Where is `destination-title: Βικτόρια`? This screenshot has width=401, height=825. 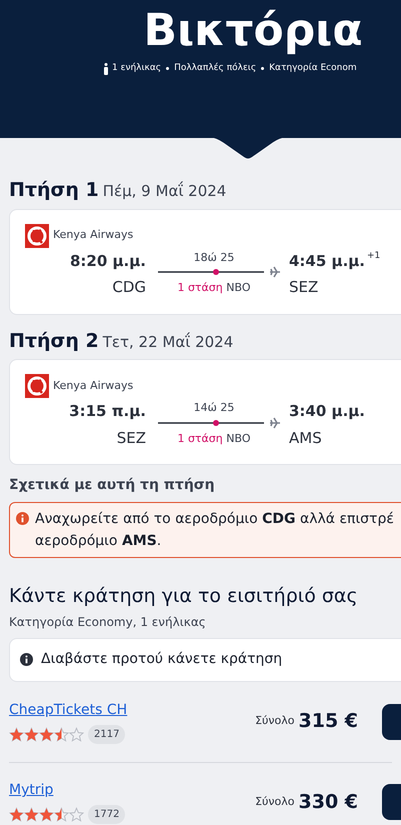
destination-title: Βικτόρια is located at coordinates (253, 31).